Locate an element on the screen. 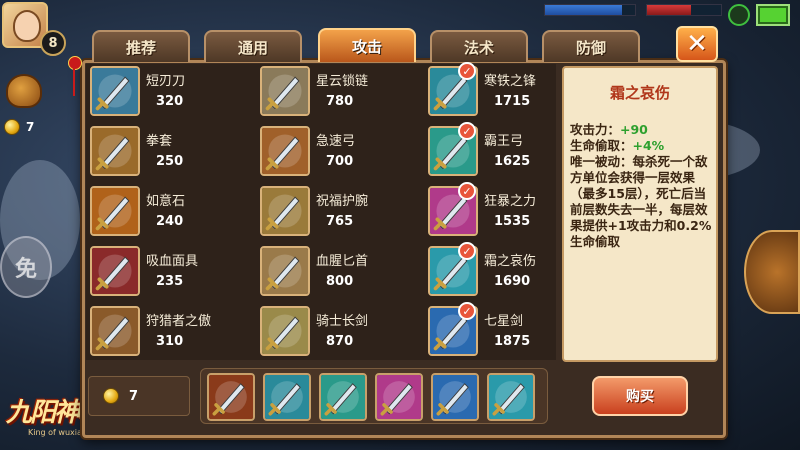 The width and height of the screenshot is (800, 450). item-price: 870 is located at coordinates (340, 341).